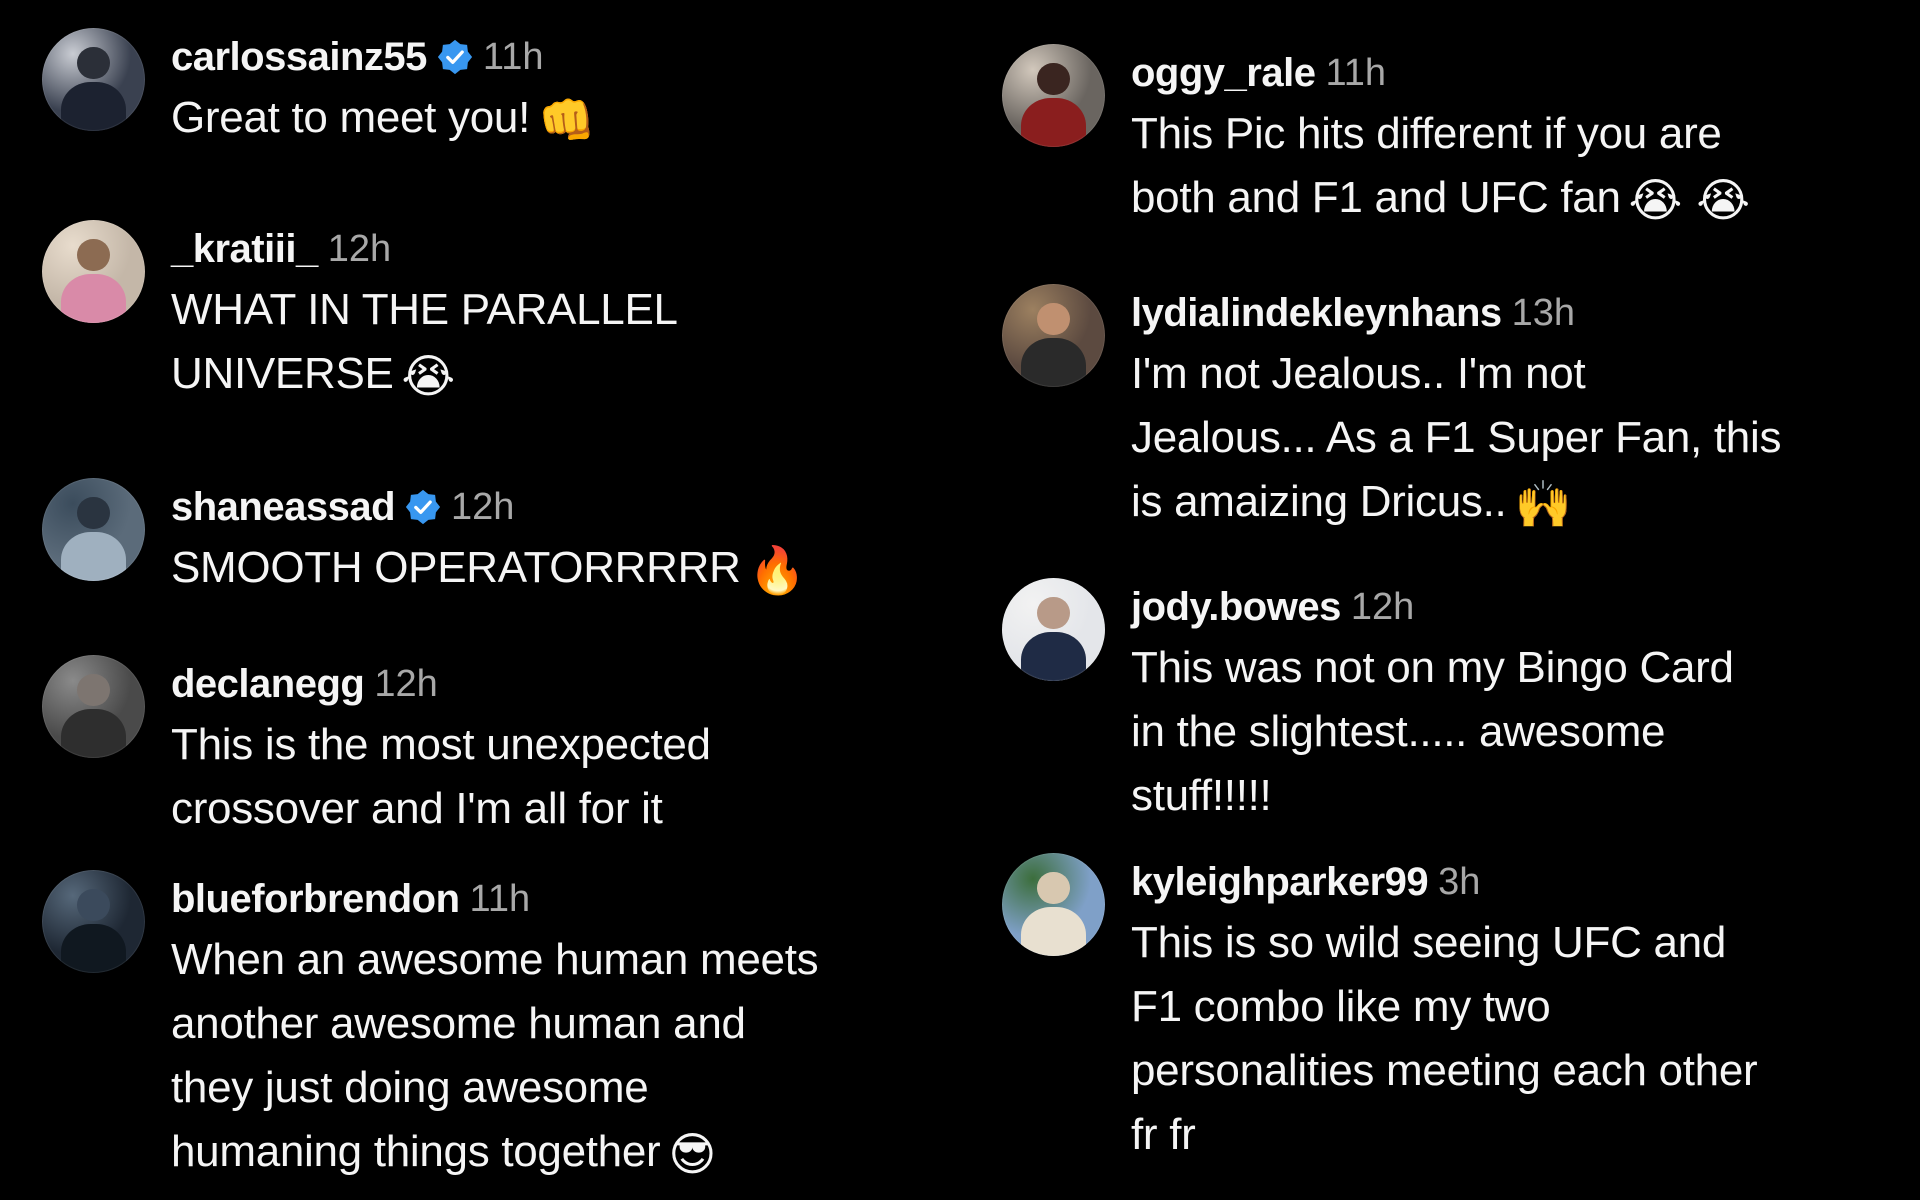 The width and height of the screenshot is (1920, 1200). What do you see at coordinates (1398, 731) in the screenshot?
I see `comment-text-line: in the slightest..... awesome` at bounding box center [1398, 731].